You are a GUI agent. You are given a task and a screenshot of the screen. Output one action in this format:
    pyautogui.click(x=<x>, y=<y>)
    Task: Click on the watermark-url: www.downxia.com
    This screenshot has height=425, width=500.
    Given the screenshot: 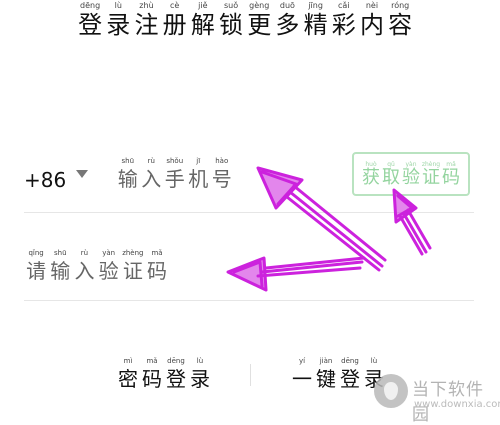 What is the action you would take?
    pyautogui.click(x=457, y=404)
    